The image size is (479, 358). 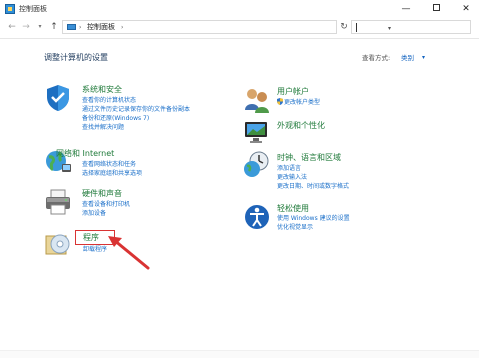 What do you see at coordinates (280, 101) in the screenshot?
I see `uac-shield-icon` at bounding box center [280, 101].